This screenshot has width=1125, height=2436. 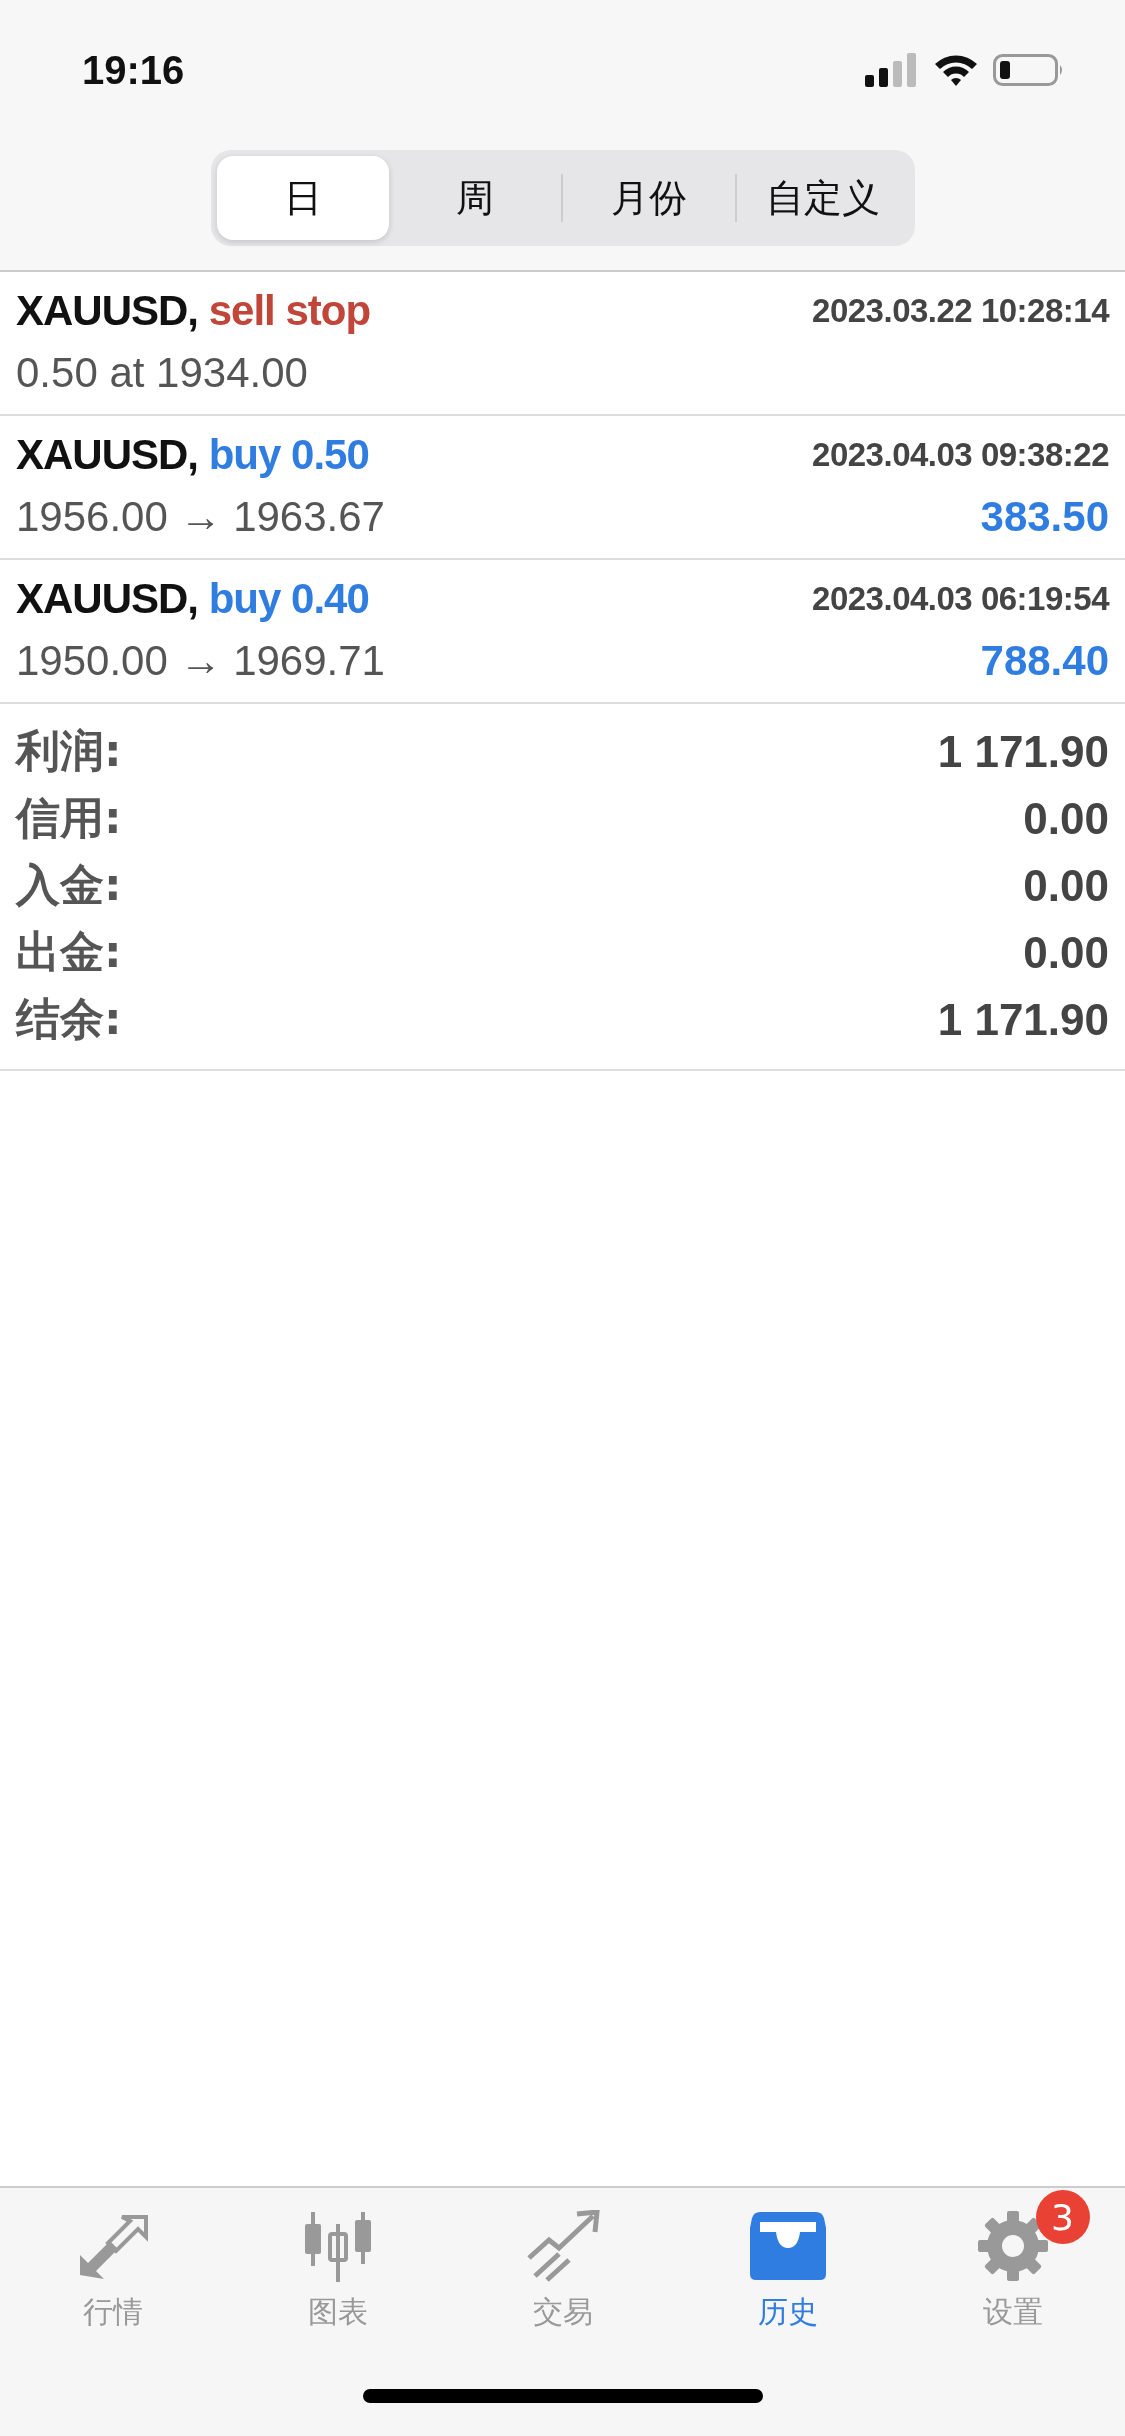 What do you see at coordinates (1029, 70) in the screenshot?
I see `battery-icon` at bounding box center [1029, 70].